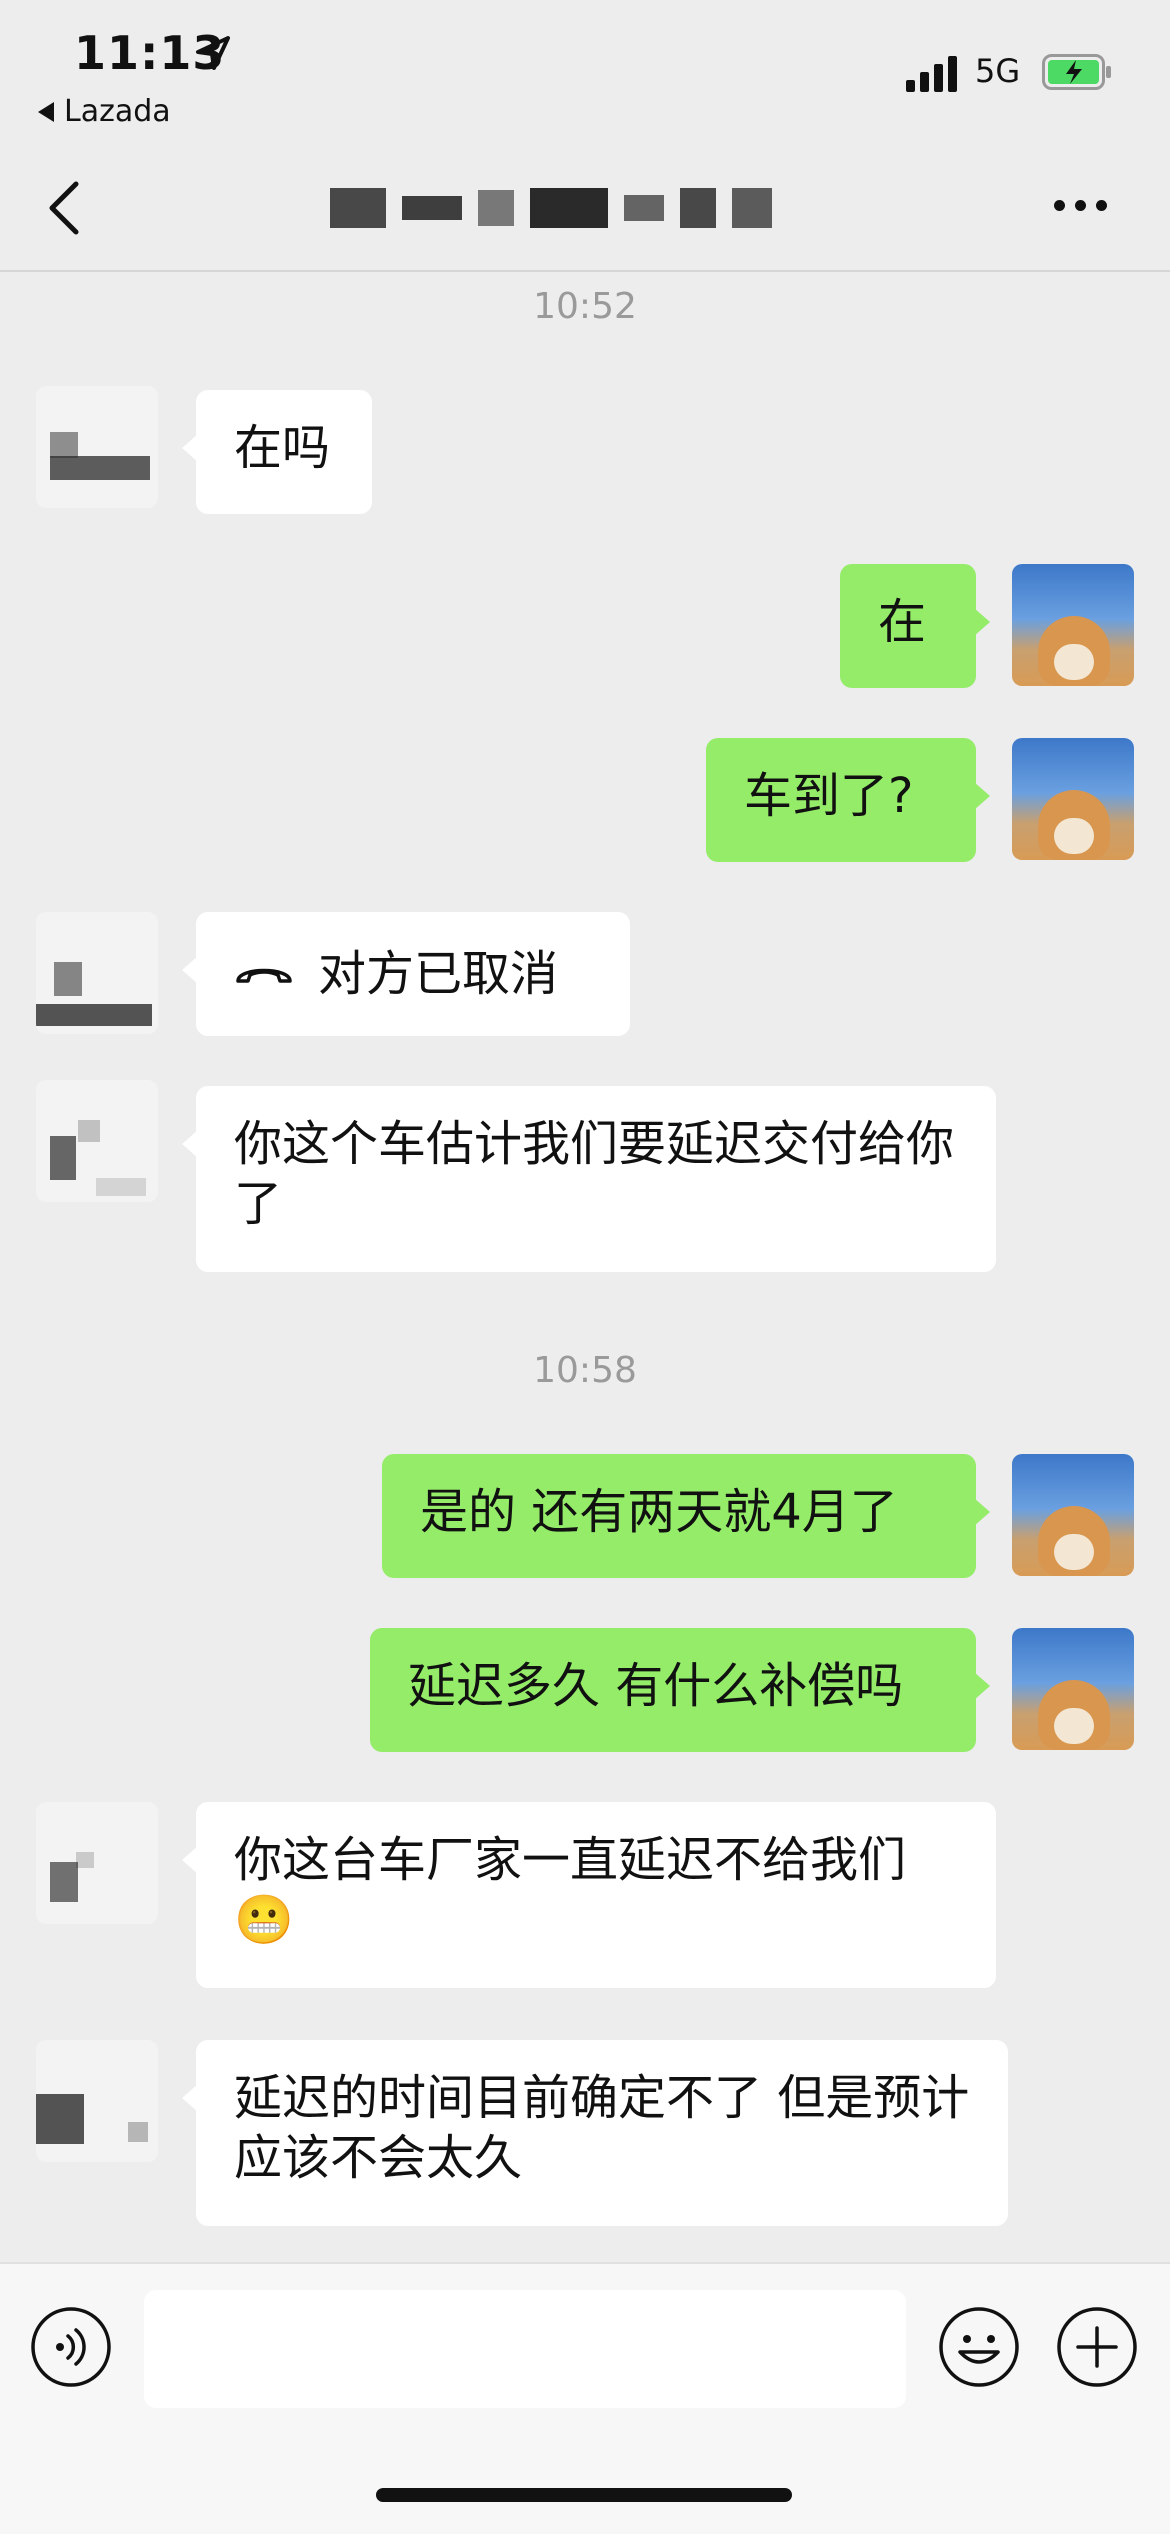 The width and height of the screenshot is (1170, 2534). What do you see at coordinates (438, 974) in the screenshot?
I see `call-status-text: 对方已取消` at bounding box center [438, 974].